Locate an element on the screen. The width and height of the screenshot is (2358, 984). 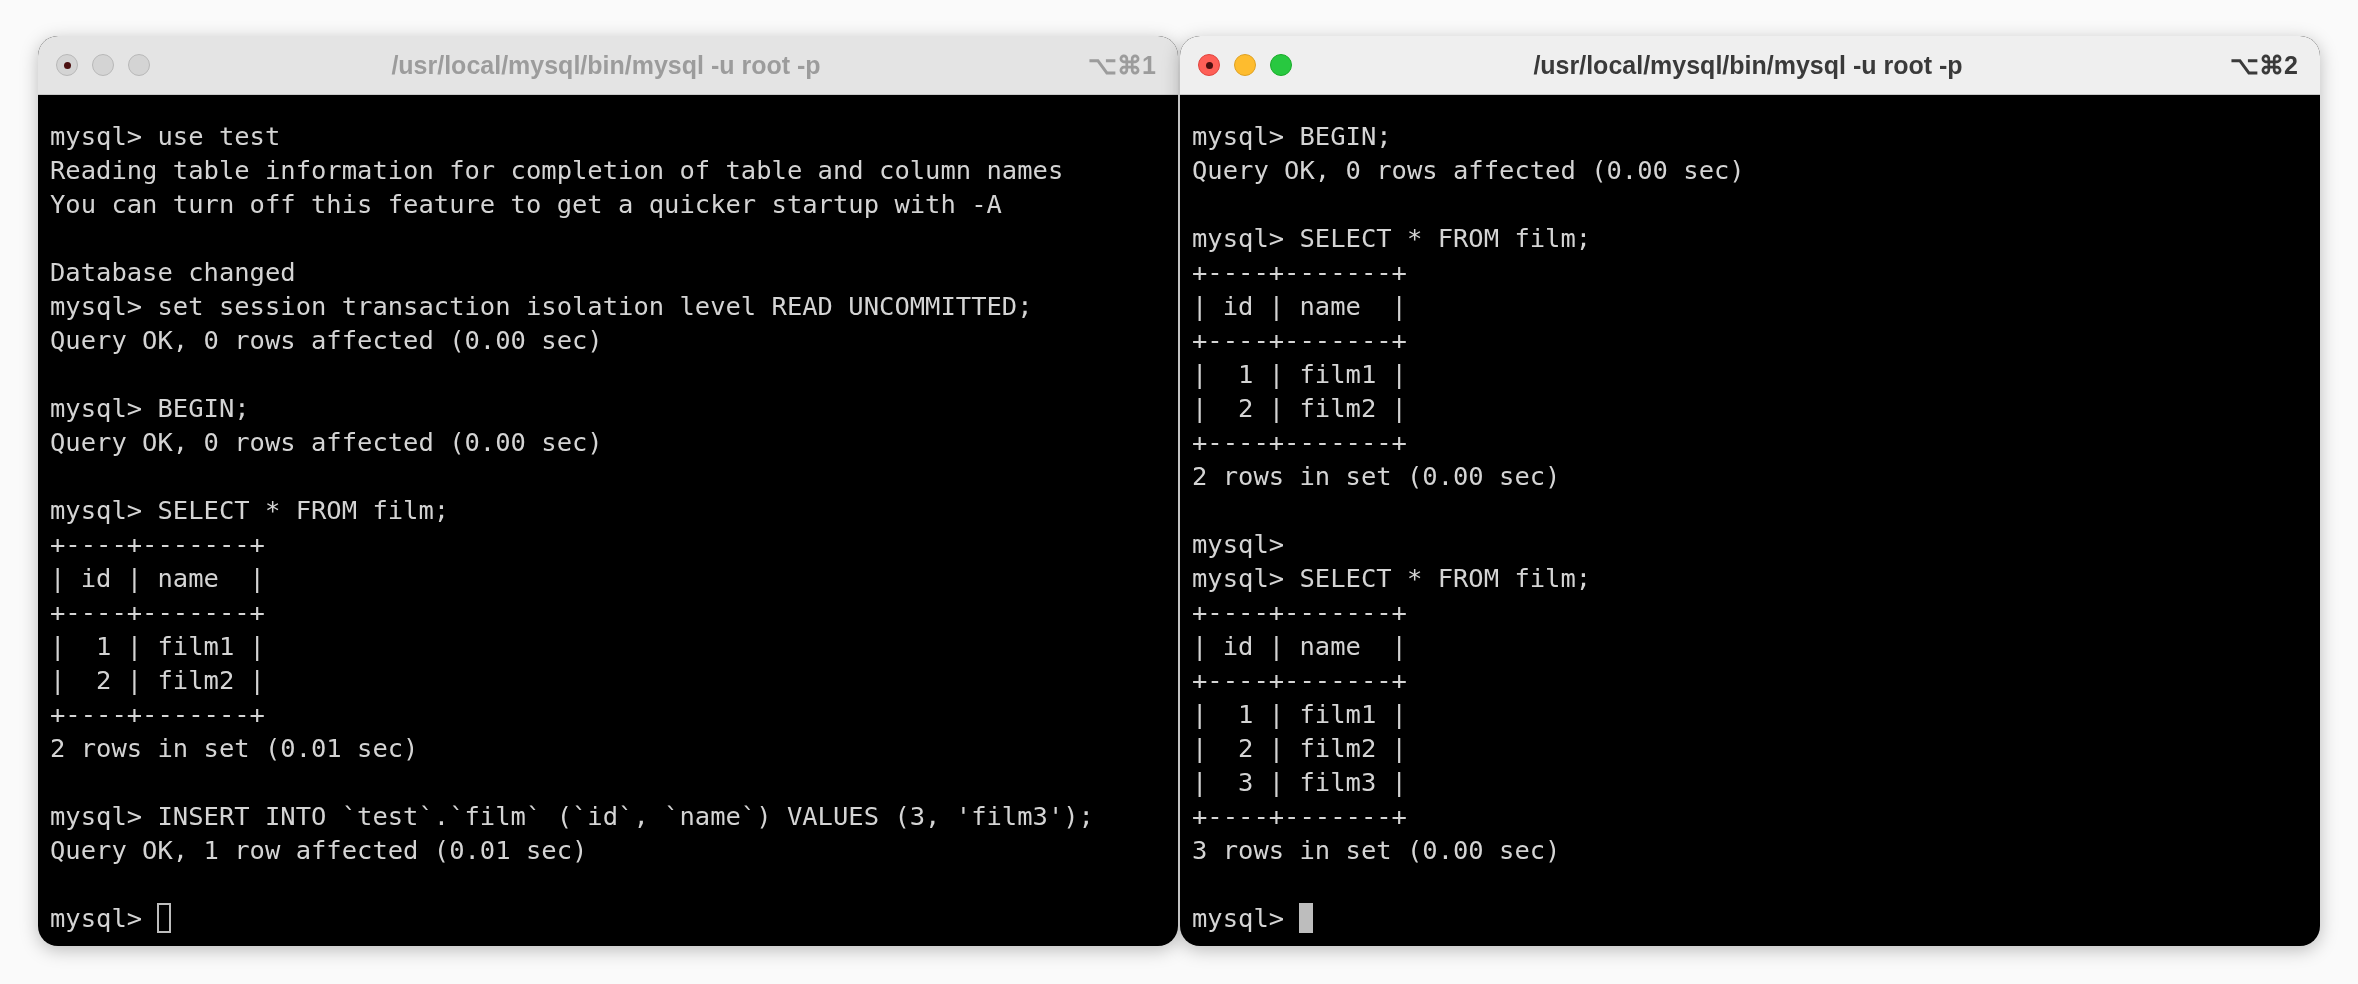
terminal-line: mysql> set session transaction isolation level READ UNCOMMITTED; is located at coordinates (542, 306).